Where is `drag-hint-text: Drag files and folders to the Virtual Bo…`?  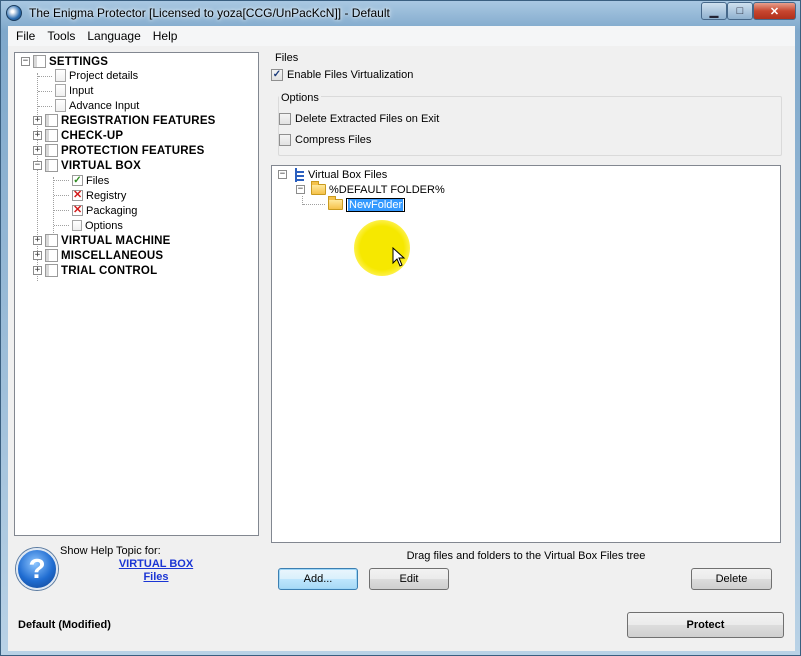
drag-hint-text: Drag files and folders to the Virtual Bo… is located at coordinates (526, 556).